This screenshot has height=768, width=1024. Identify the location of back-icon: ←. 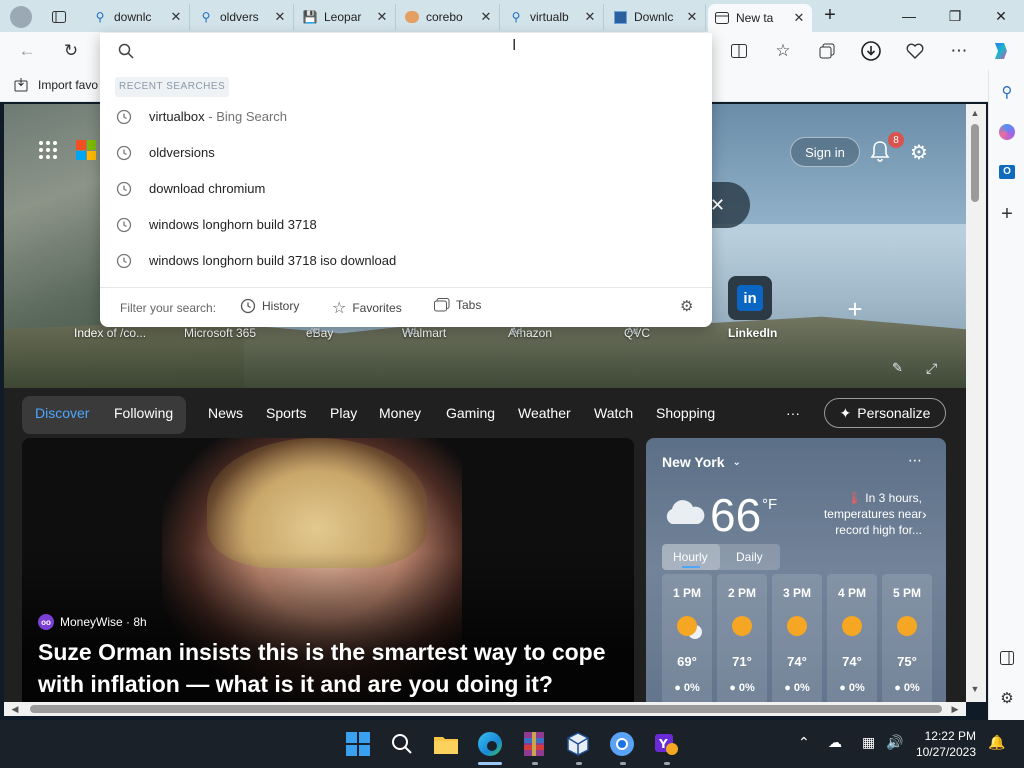
(27, 51).